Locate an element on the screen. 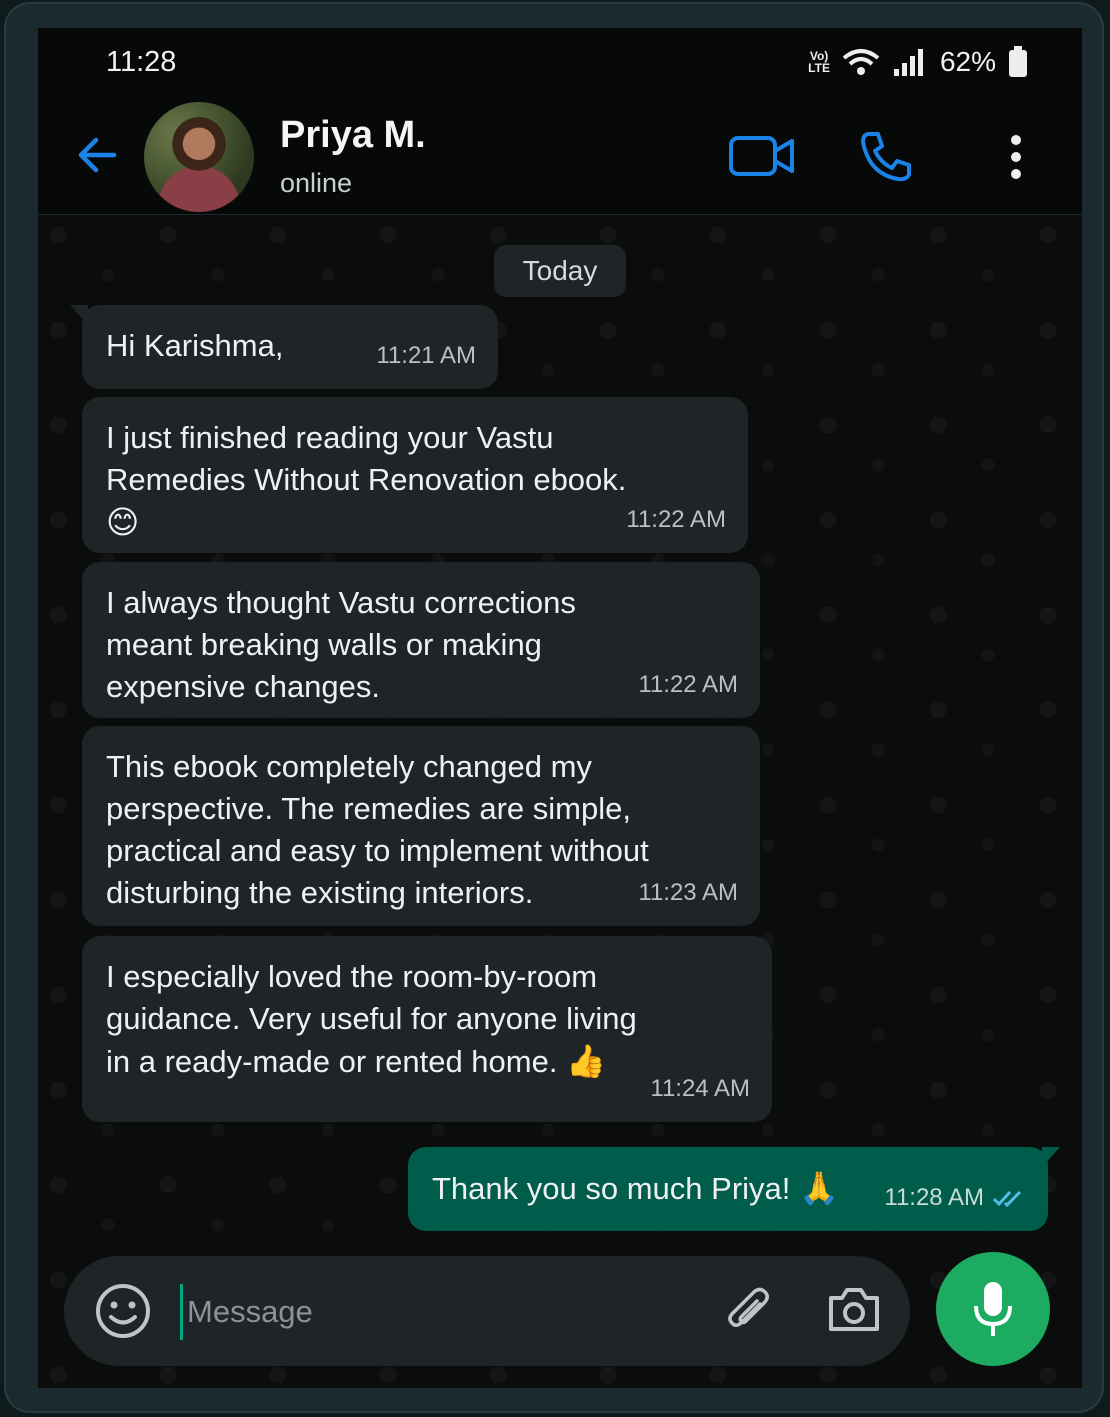 The width and height of the screenshot is (1110, 1417). message-time: 11:21 AM is located at coordinates (426, 355).